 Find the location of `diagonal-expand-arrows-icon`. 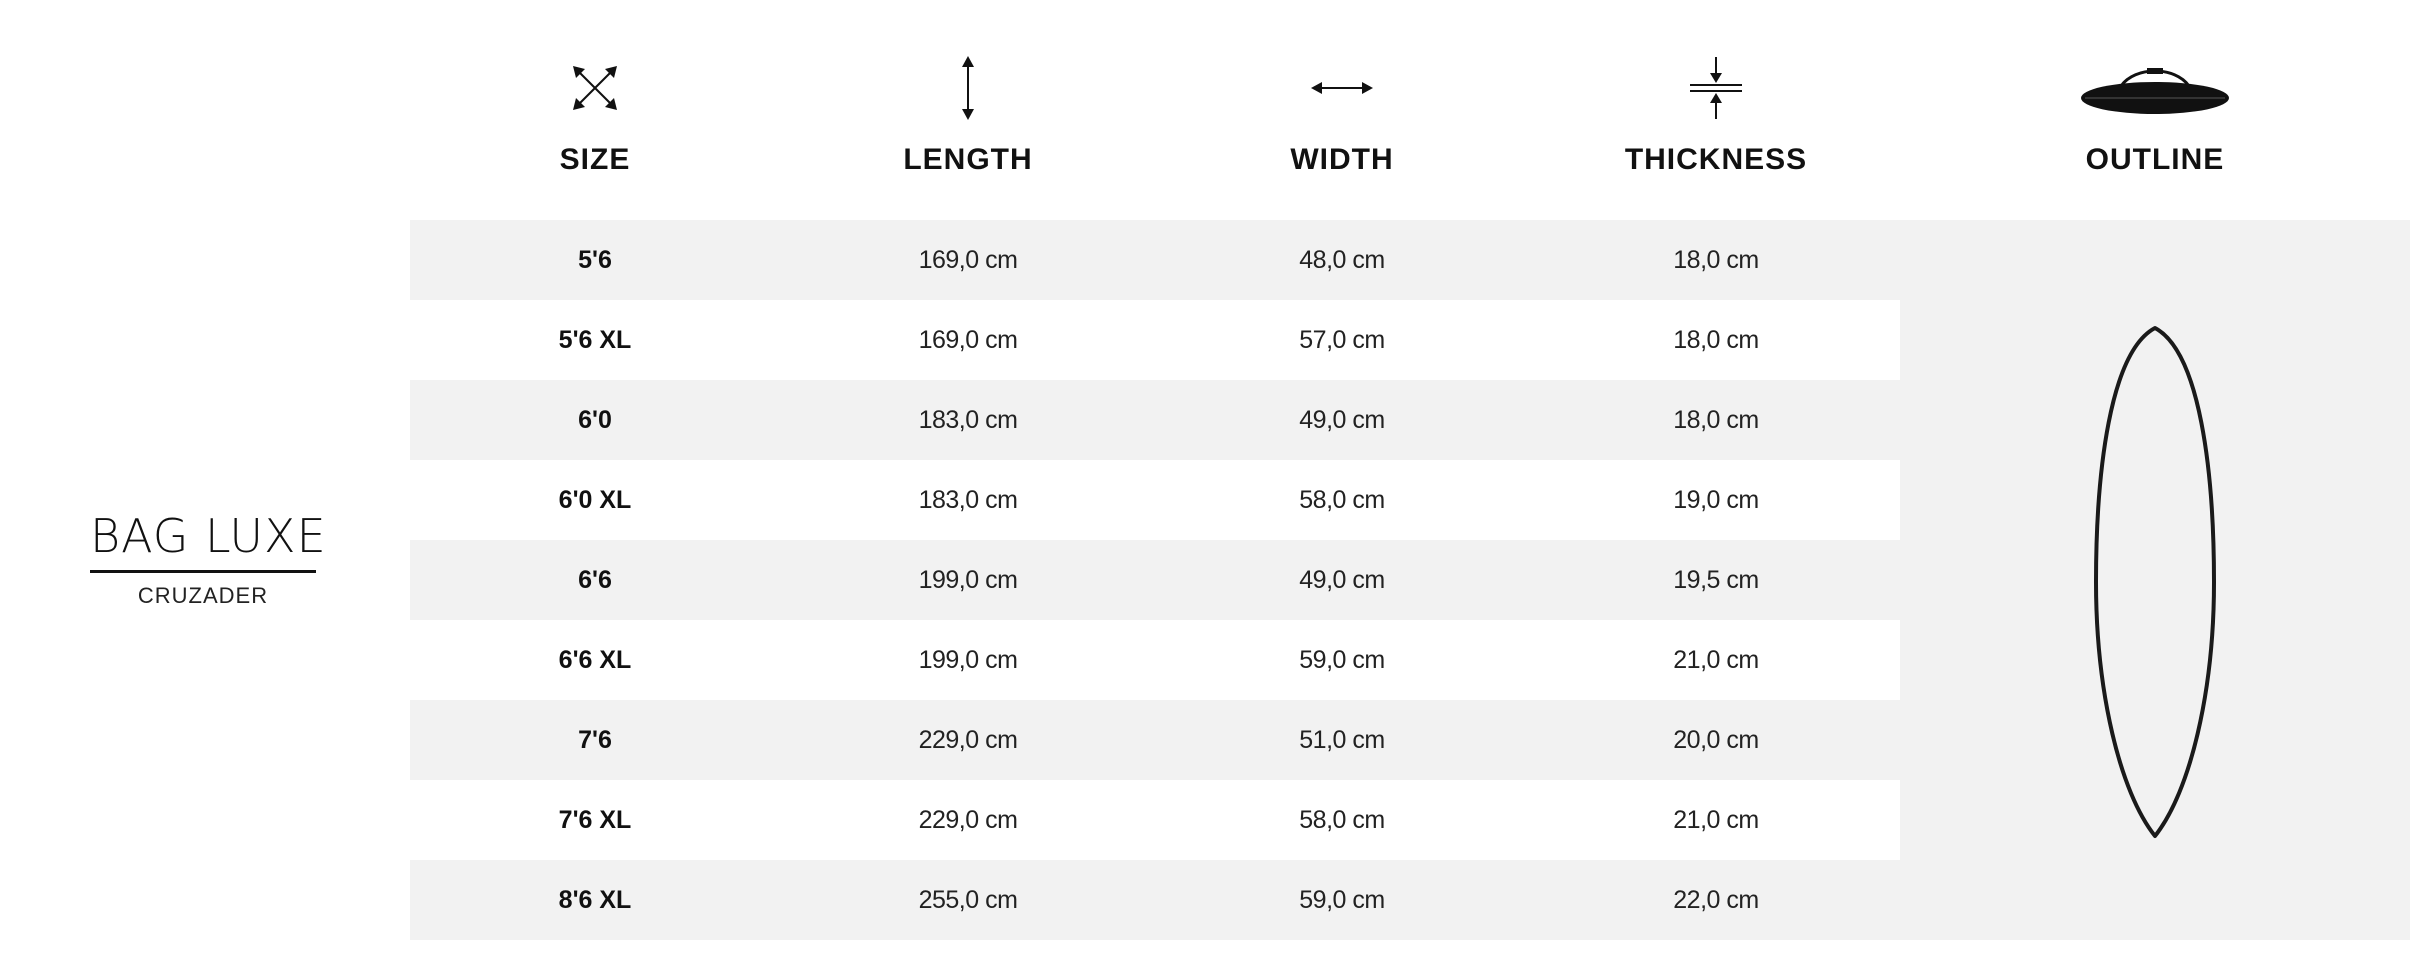

diagonal-expand-arrows-icon is located at coordinates (595, 88).